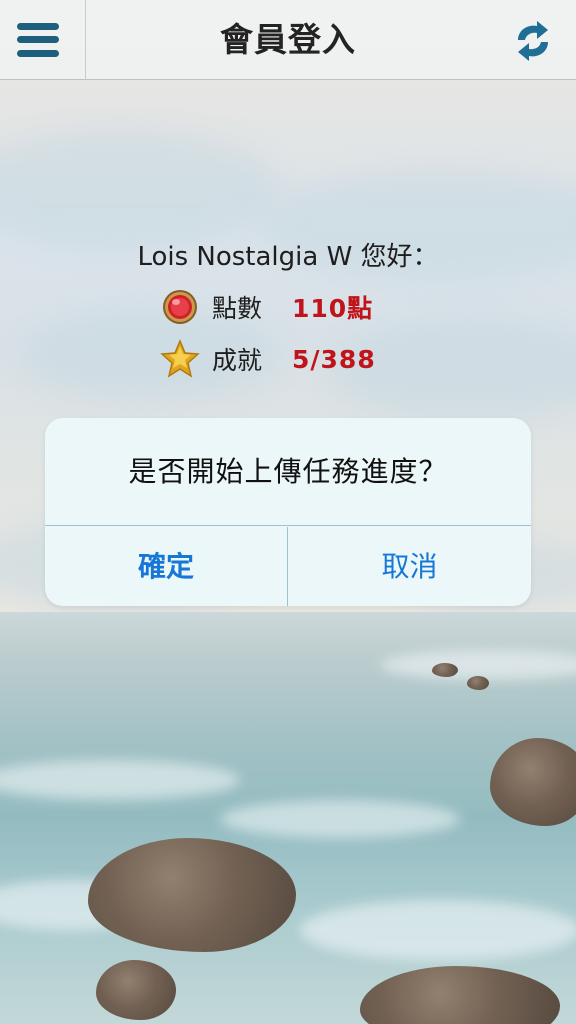 The height and width of the screenshot is (1024, 576). I want to click on red-gem-icon, so click(180, 307).